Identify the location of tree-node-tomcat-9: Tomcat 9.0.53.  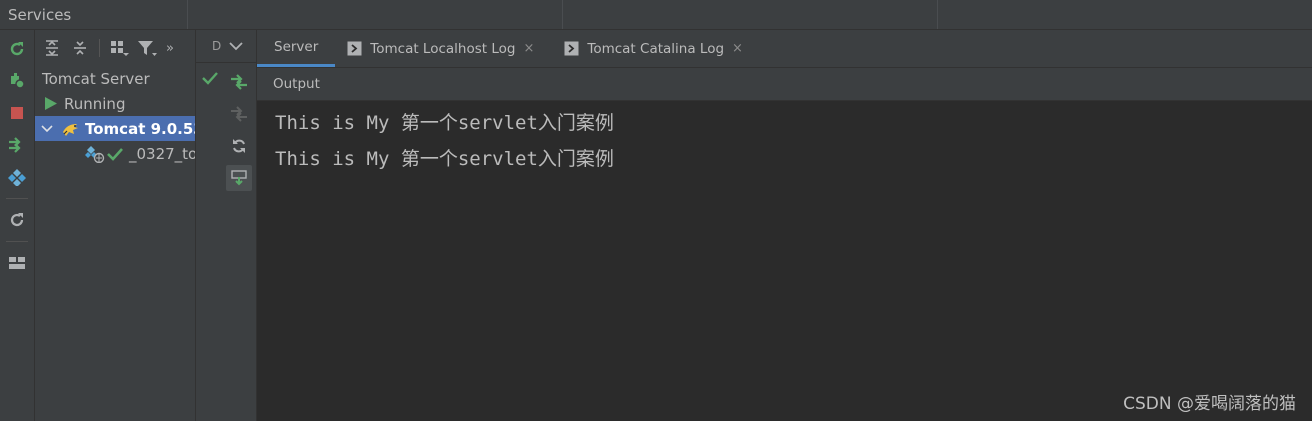
(115, 128).